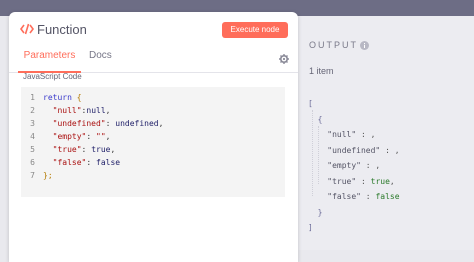  I want to click on line-number: 1, so click(32, 97).